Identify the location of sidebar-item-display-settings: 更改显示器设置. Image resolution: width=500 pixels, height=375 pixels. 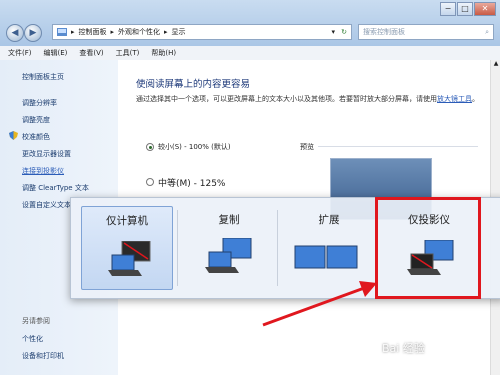
(46, 154).